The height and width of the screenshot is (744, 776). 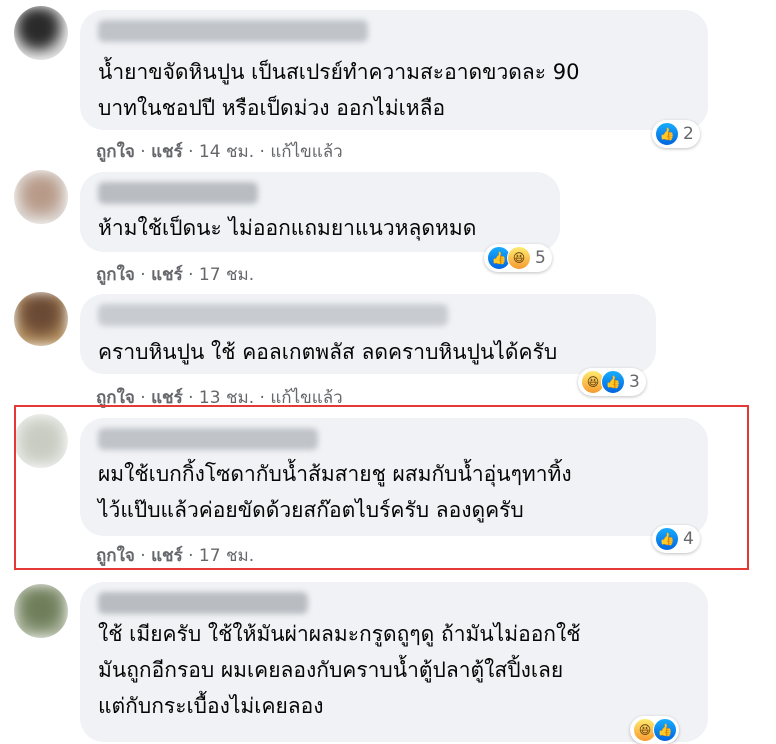 I want to click on reaction-count: 2, so click(x=688, y=134).